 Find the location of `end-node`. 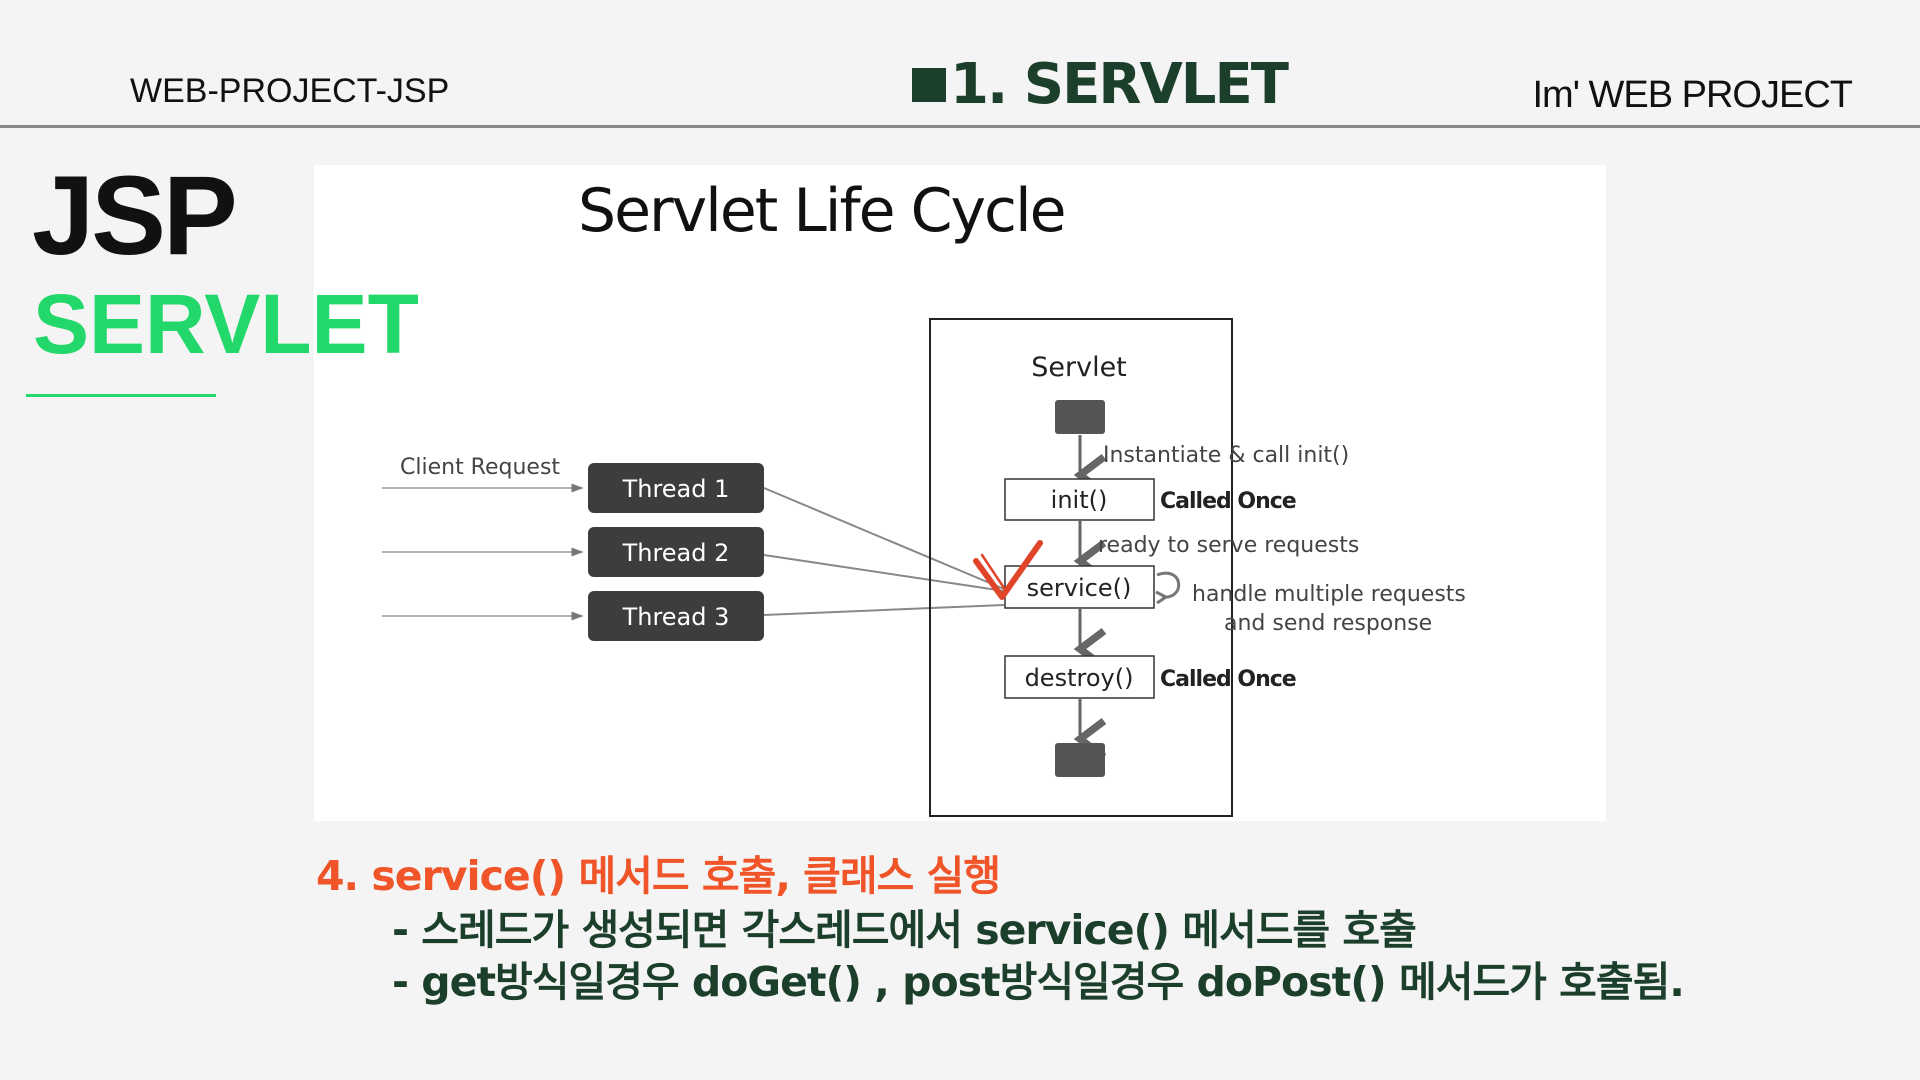

end-node is located at coordinates (1080, 760).